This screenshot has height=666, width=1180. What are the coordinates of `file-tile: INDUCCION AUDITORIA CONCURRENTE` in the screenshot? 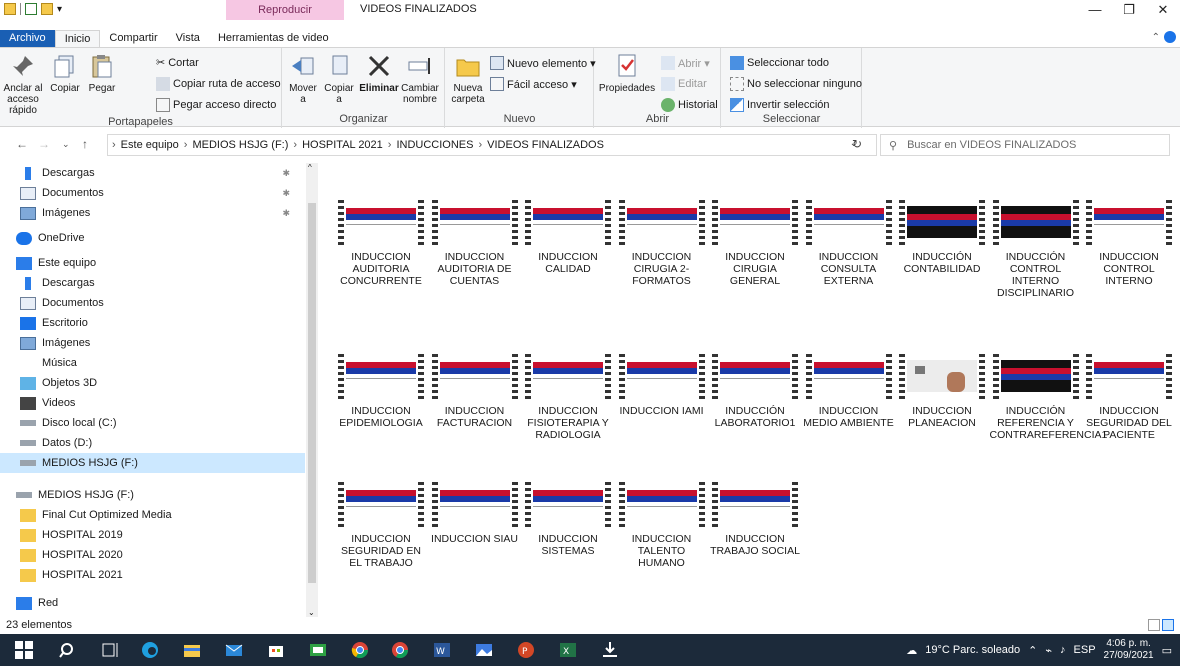 It's located at (381, 243).